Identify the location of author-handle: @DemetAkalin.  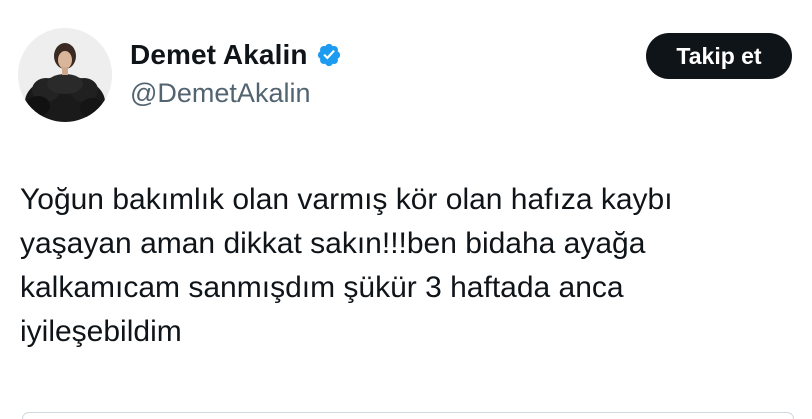
(220, 93).